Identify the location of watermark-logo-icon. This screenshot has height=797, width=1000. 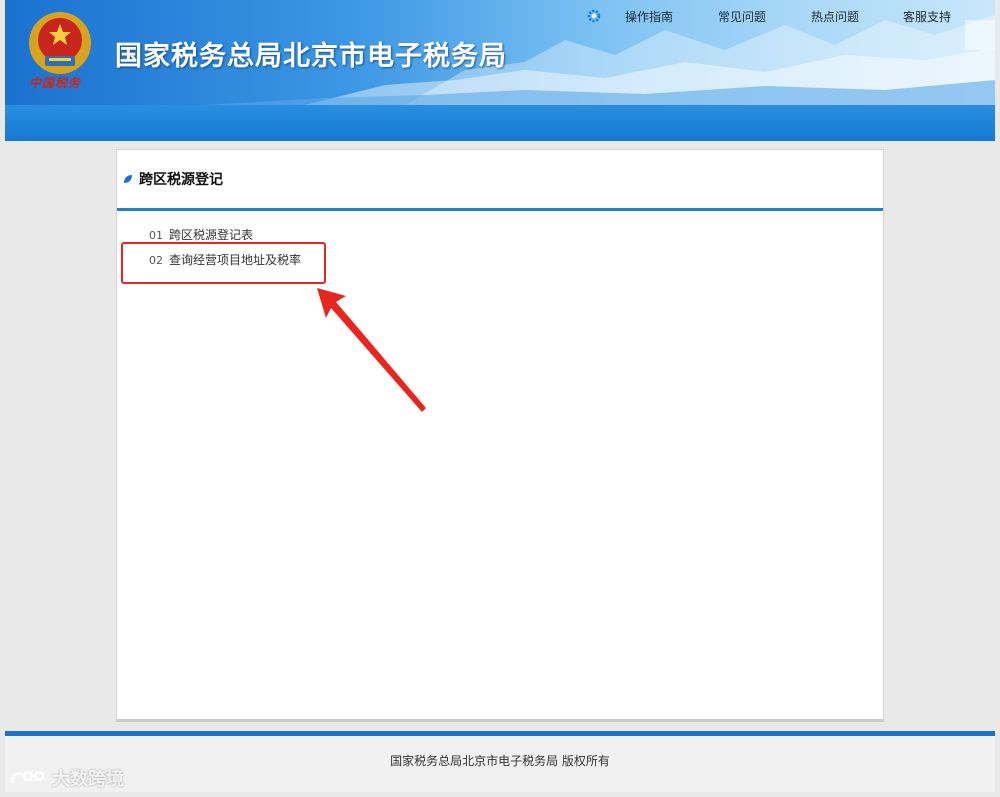
(27, 777).